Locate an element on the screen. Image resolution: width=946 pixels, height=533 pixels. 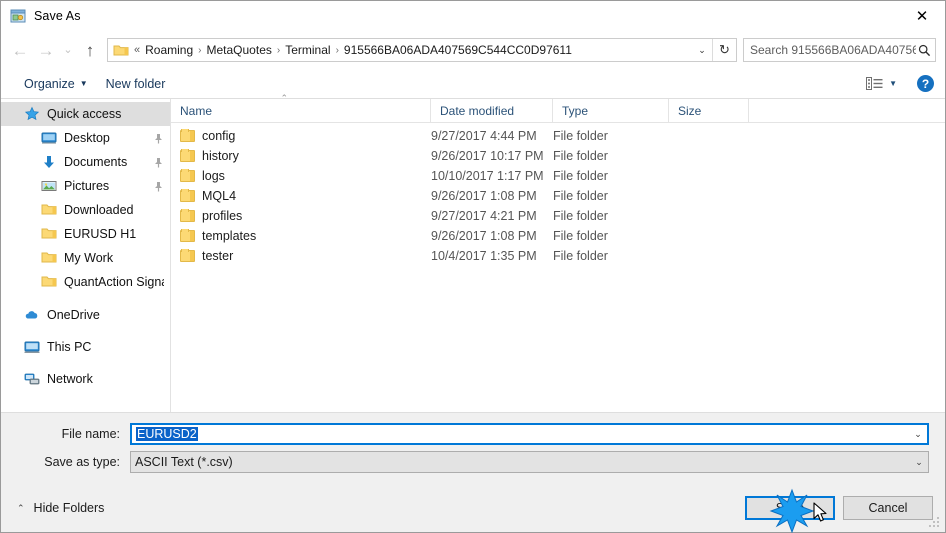
save-button: Save is located at coordinates (790, 508).